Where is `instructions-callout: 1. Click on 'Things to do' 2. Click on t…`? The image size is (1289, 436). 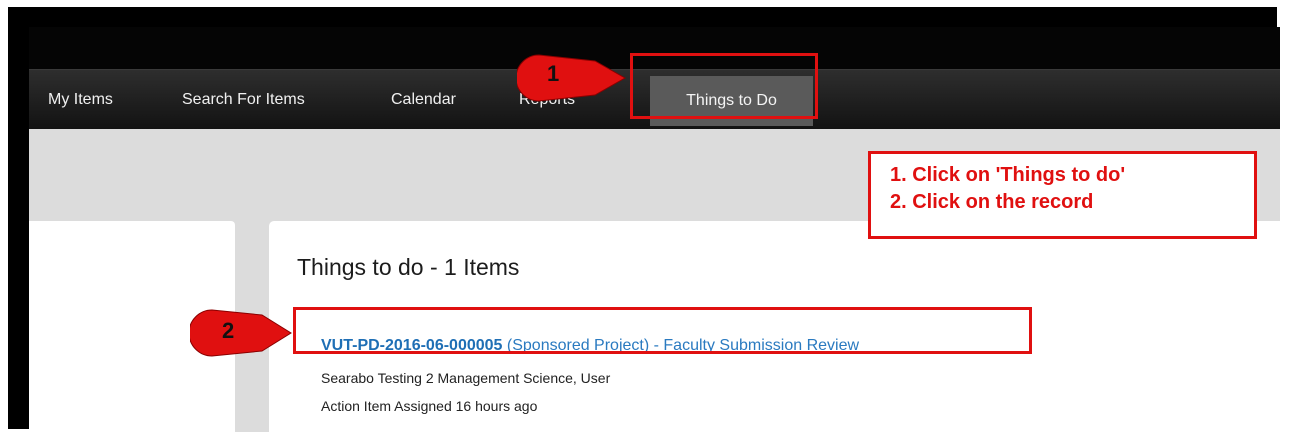
instructions-callout: 1. Click on 'Things to do' 2. Click on t… is located at coordinates (1062, 195).